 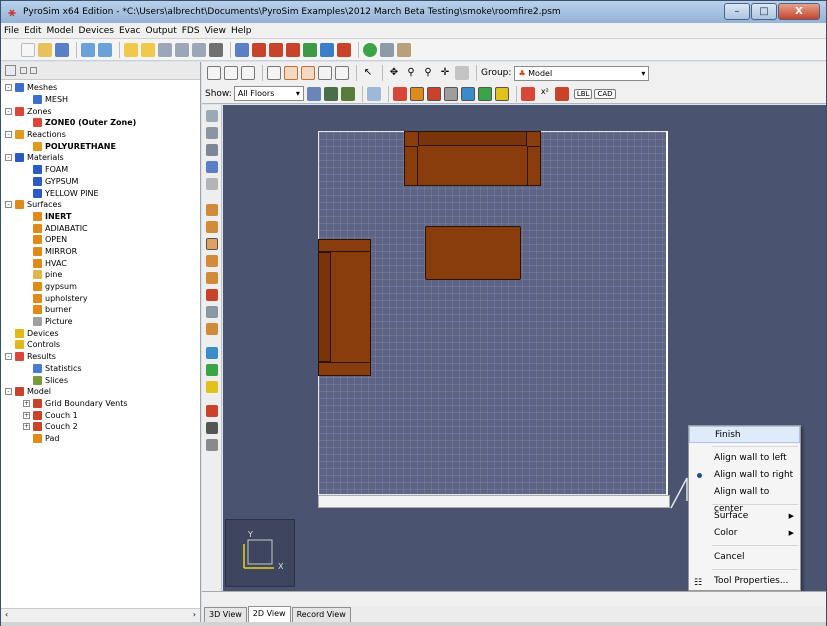 What do you see at coordinates (211, 445) in the screenshot?
I see `tool-properties-icon` at bounding box center [211, 445].